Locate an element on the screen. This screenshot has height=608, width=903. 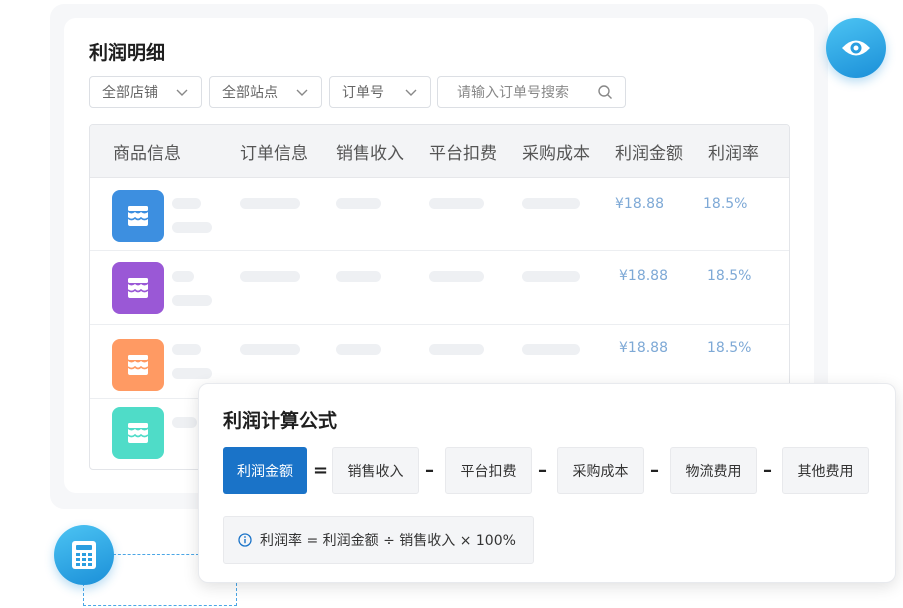
order-no-select-label: 订单号 is located at coordinates (363, 93).